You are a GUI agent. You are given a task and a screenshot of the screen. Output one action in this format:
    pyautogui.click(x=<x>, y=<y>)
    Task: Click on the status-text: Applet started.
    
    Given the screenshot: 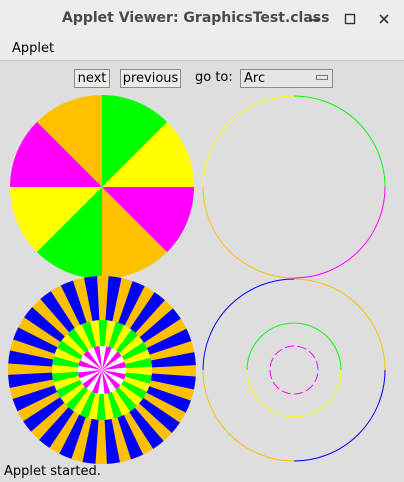 What is the action you would take?
    pyautogui.click(x=52, y=471)
    